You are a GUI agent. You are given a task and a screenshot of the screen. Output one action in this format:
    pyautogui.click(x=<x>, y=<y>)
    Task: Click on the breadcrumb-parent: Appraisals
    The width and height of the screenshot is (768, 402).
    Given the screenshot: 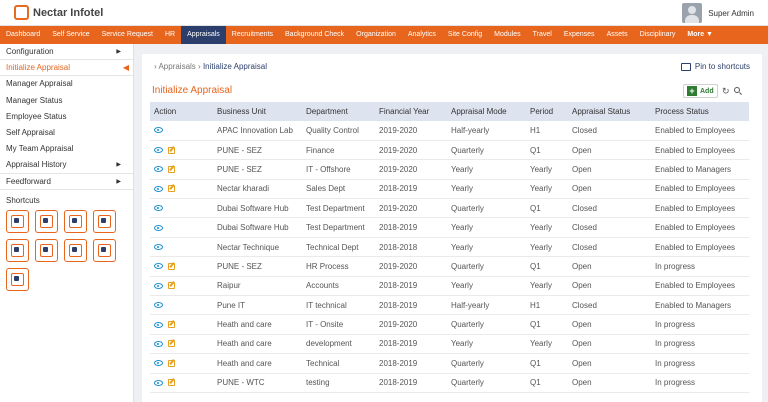 What is the action you would take?
    pyautogui.click(x=176, y=66)
    